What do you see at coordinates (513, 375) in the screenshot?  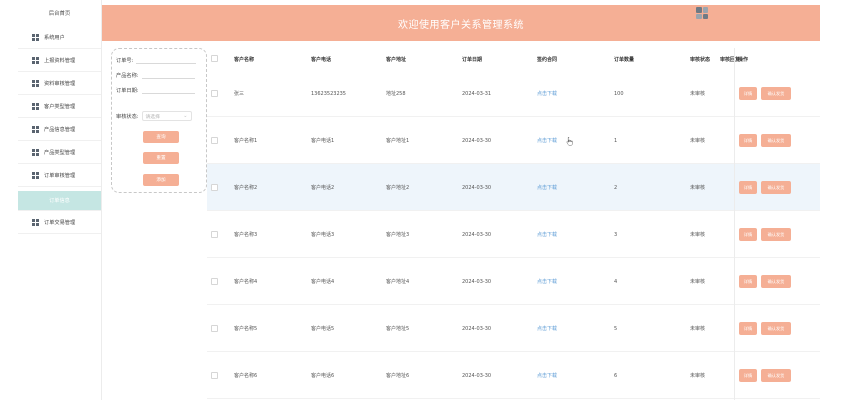 I see `table-row: 客户名称6 客户电话6 客户地址6 2024-03-30 点击下载 6 未审核 详情 确认发货` at bounding box center [513, 375].